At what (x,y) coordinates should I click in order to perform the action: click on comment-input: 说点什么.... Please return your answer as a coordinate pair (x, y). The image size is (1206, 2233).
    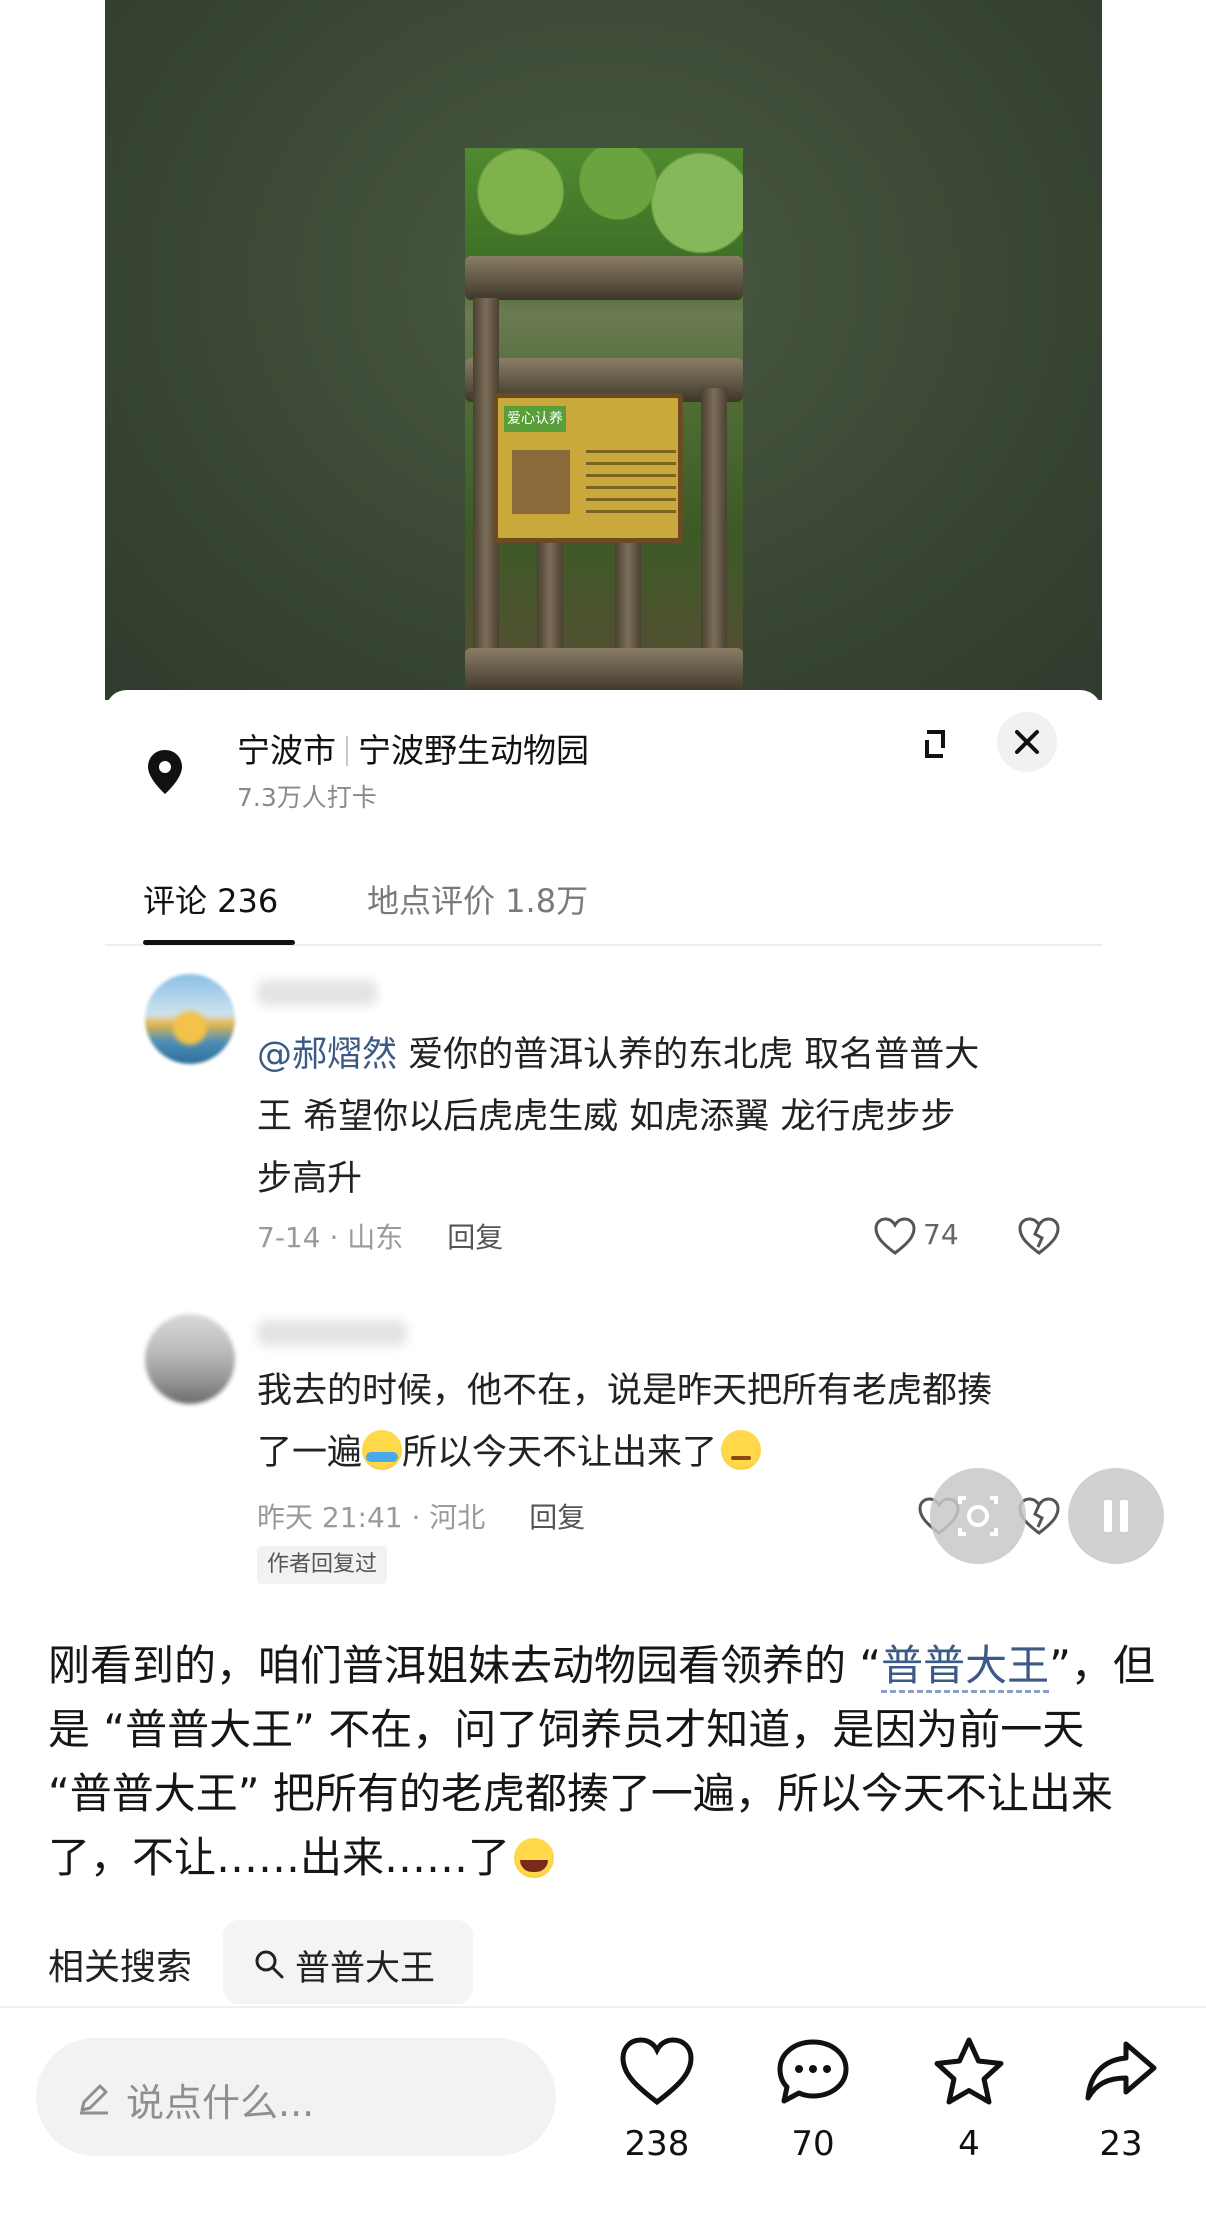
    Looking at the image, I should click on (296, 2097).